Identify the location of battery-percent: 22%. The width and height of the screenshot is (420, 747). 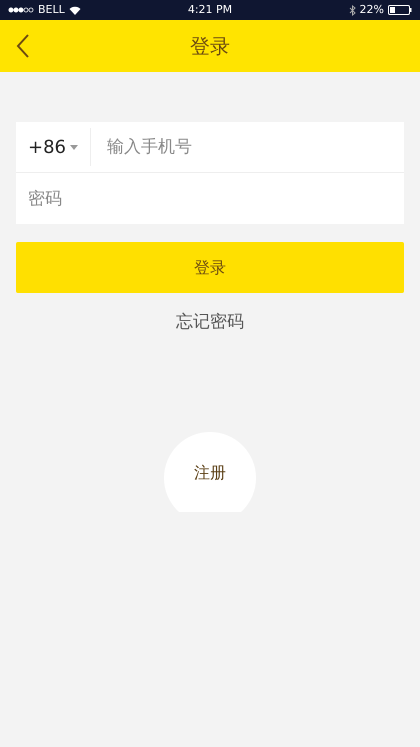
(372, 10).